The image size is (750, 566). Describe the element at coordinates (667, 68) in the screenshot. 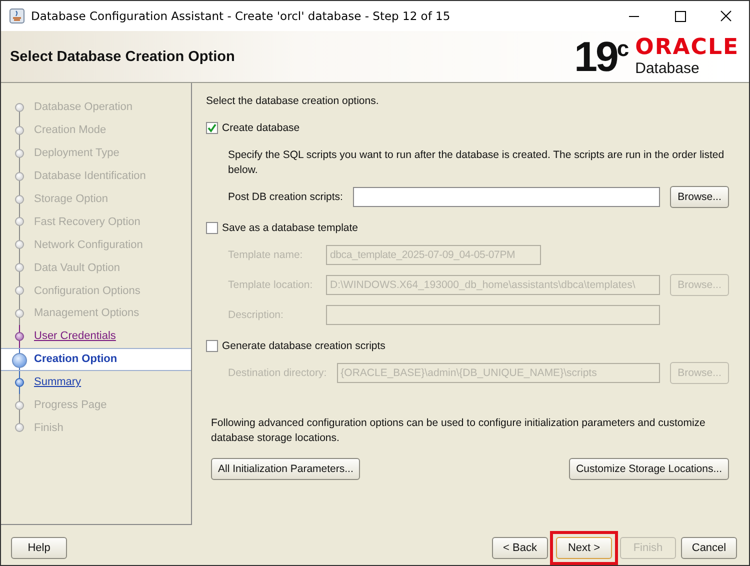

I see `product-name: Database` at that location.